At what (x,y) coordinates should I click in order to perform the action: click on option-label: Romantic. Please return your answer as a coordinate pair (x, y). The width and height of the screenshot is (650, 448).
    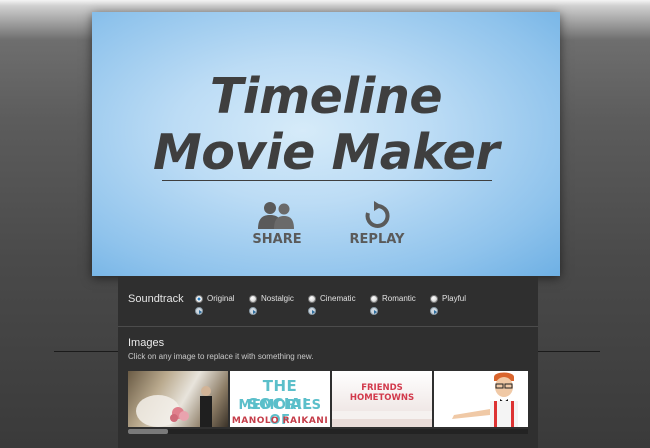
    Looking at the image, I should click on (399, 298).